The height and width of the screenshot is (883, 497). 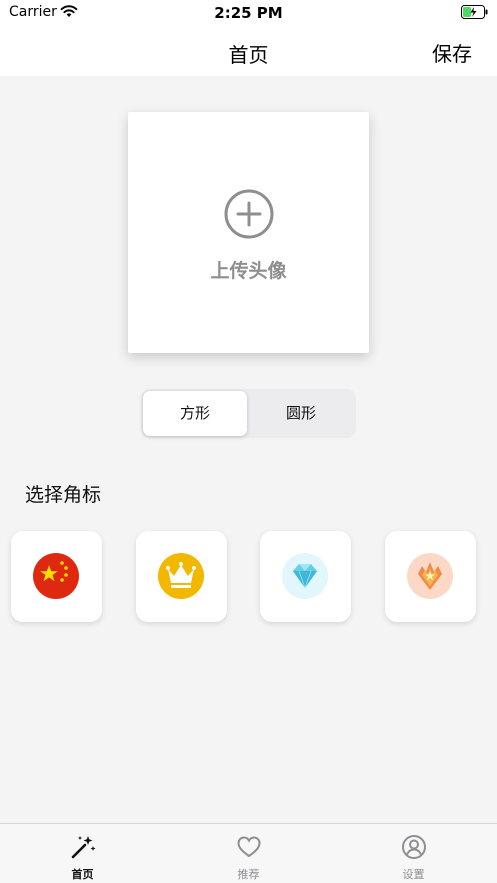 What do you see at coordinates (195, 413) in the screenshot?
I see `shape-option-square: 方形` at bounding box center [195, 413].